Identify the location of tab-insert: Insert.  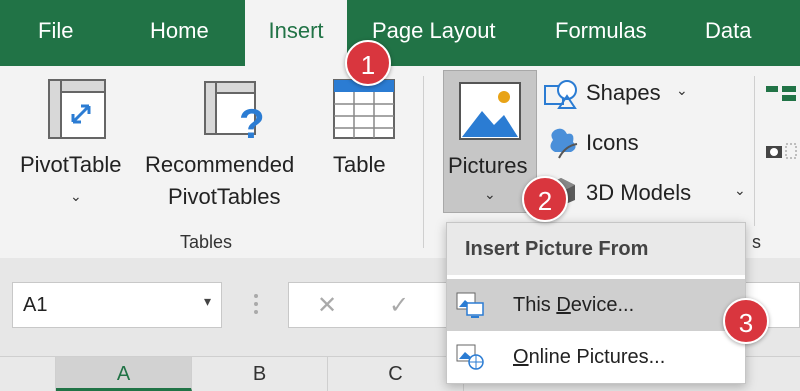
(296, 33).